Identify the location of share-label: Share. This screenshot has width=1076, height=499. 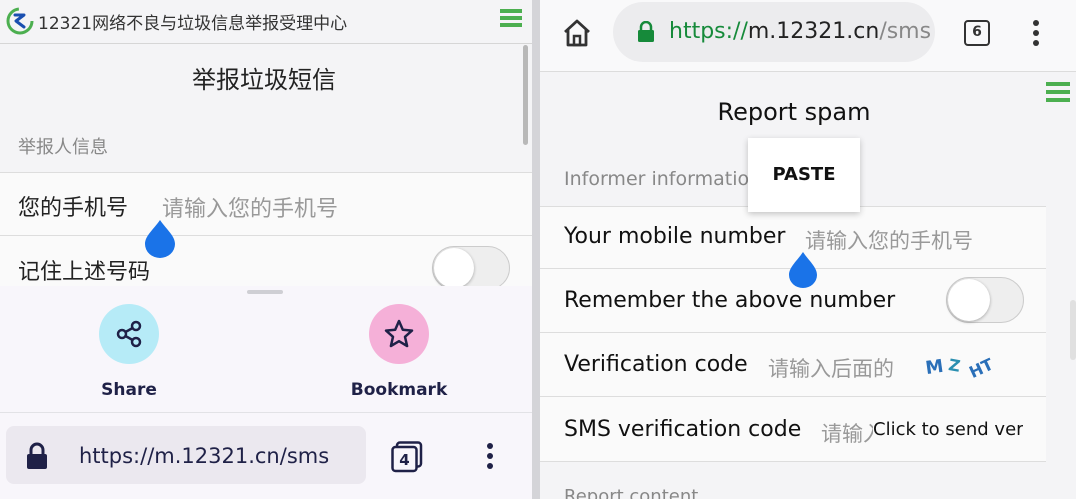
(129, 390).